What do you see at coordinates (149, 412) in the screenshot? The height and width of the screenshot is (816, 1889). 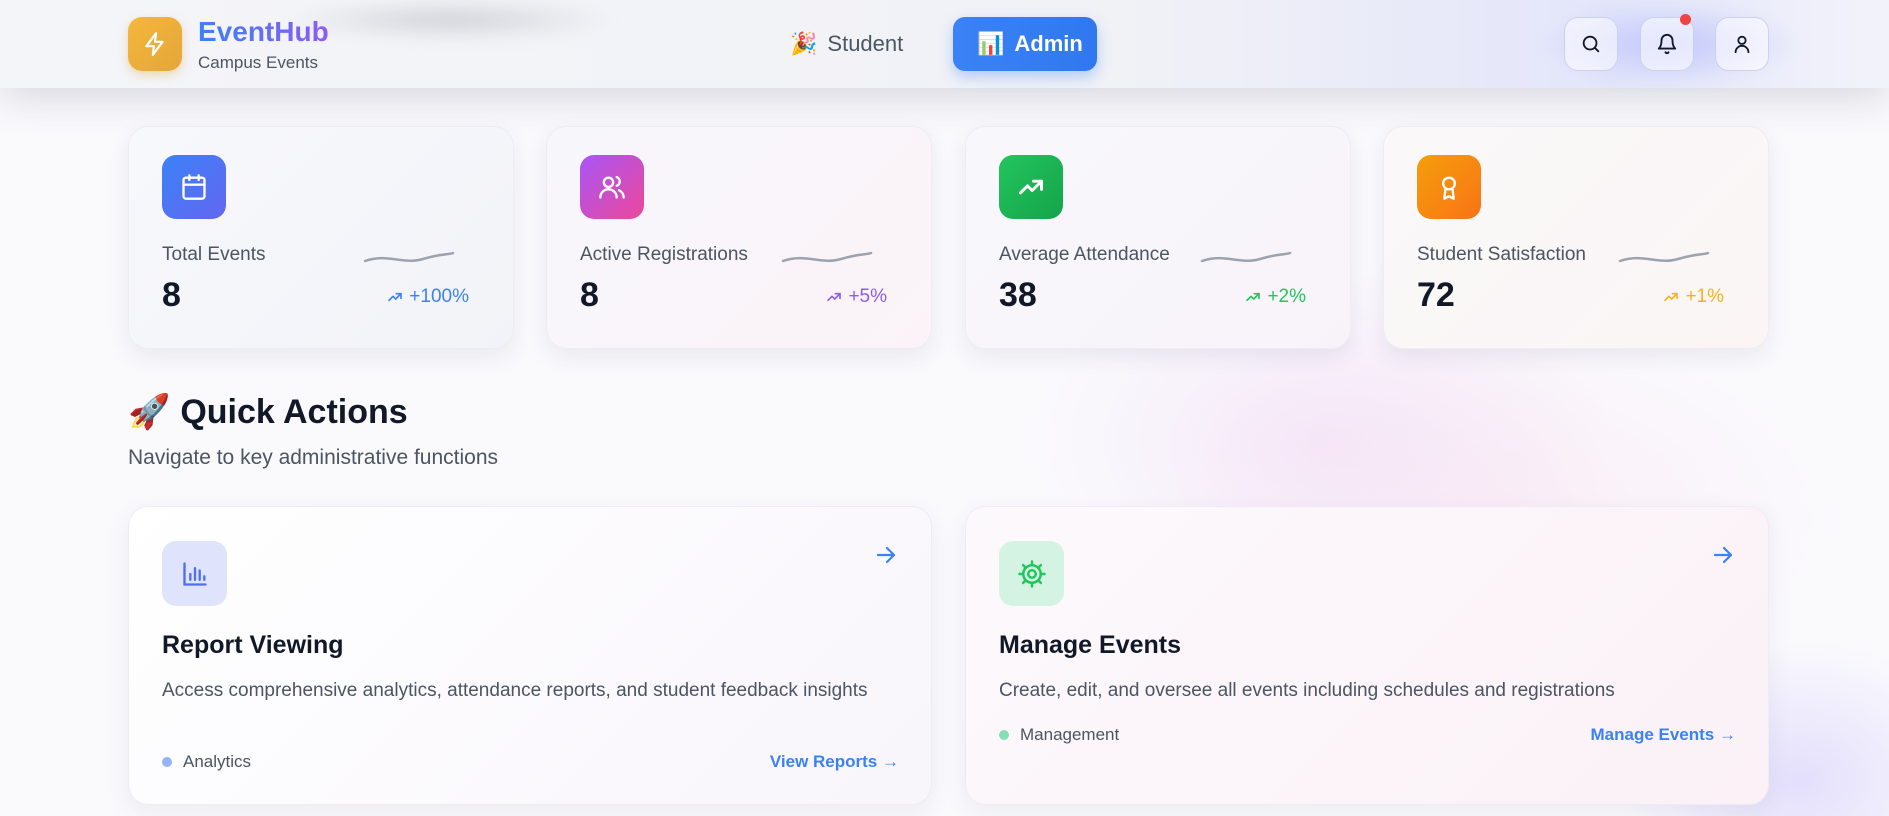 I see `rocket-icon: 🚀` at bounding box center [149, 412].